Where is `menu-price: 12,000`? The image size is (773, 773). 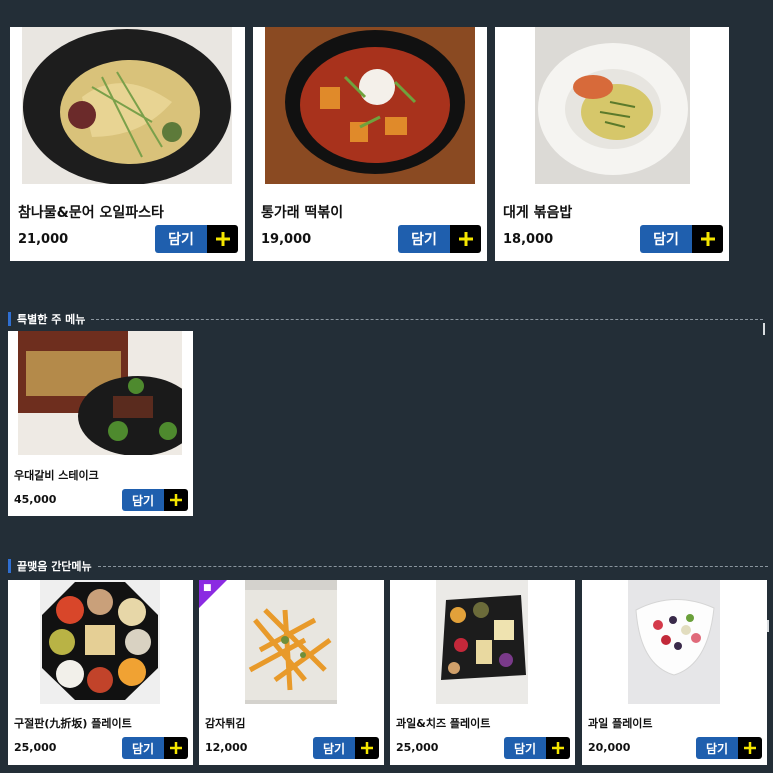 menu-price: 12,000 is located at coordinates (226, 747).